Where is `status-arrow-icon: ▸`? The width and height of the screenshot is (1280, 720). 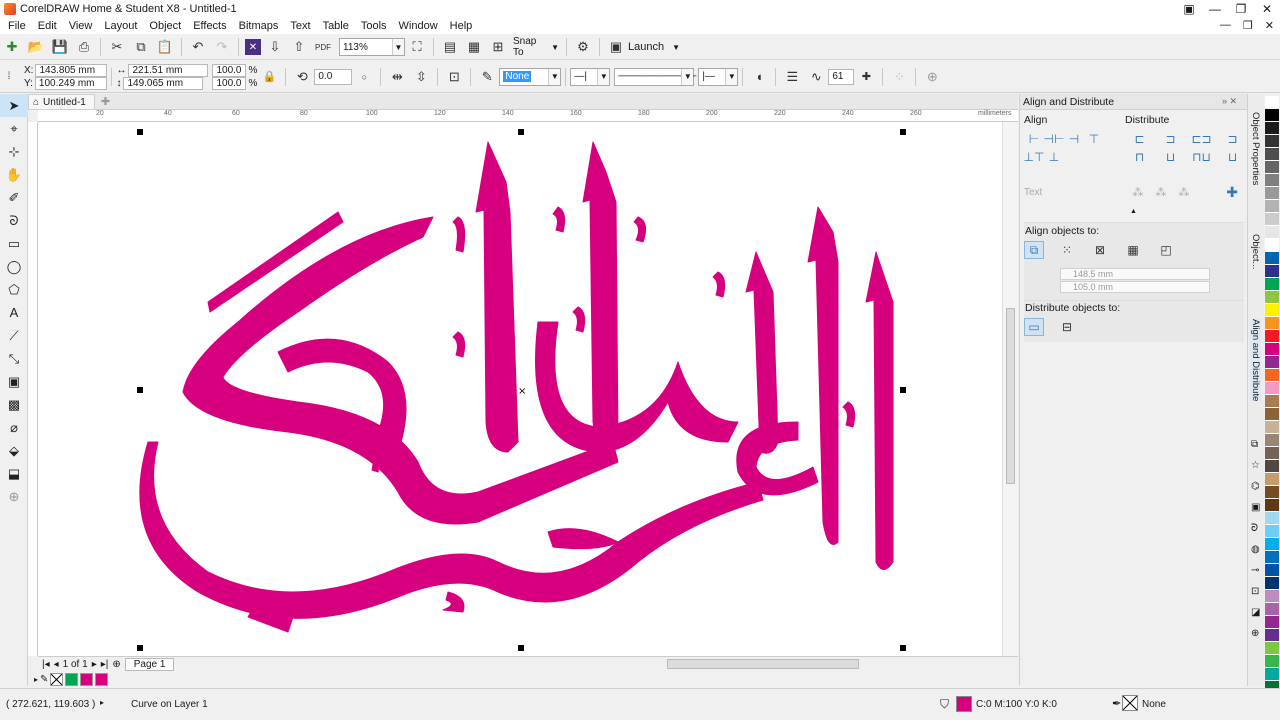 status-arrow-icon: ▸ is located at coordinates (102, 702).